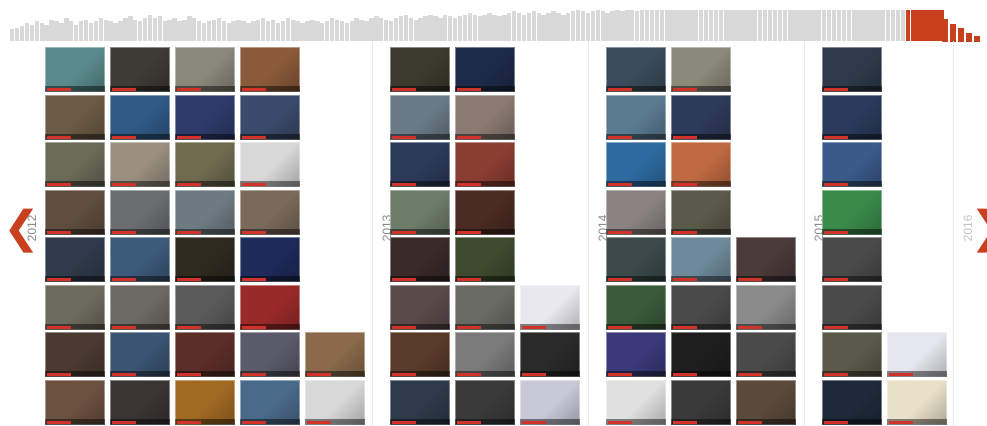 The width and height of the screenshot is (987, 426). I want to click on year-timeline, so click(477, 24).